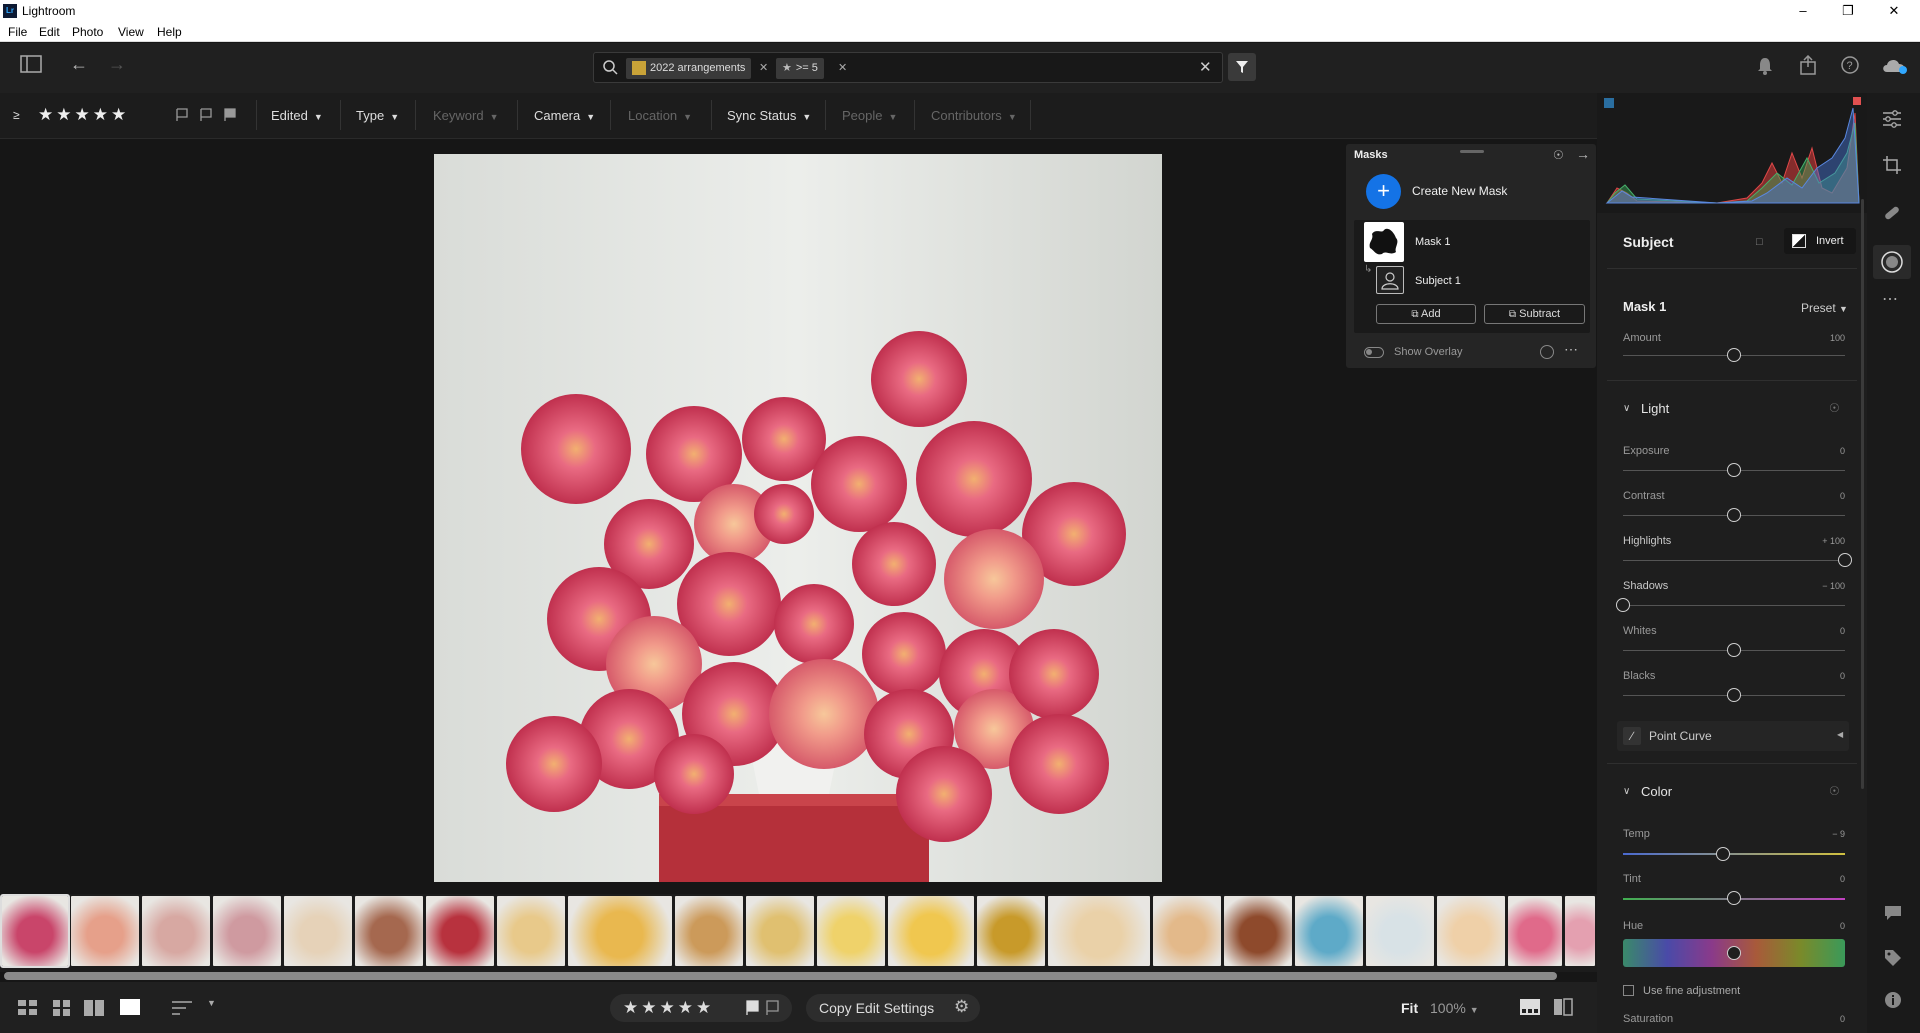 This screenshot has height=1033, width=1920. What do you see at coordinates (1722, 854) in the screenshot?
I see `temp-slider-knob` at bounding box center [1722, 854].